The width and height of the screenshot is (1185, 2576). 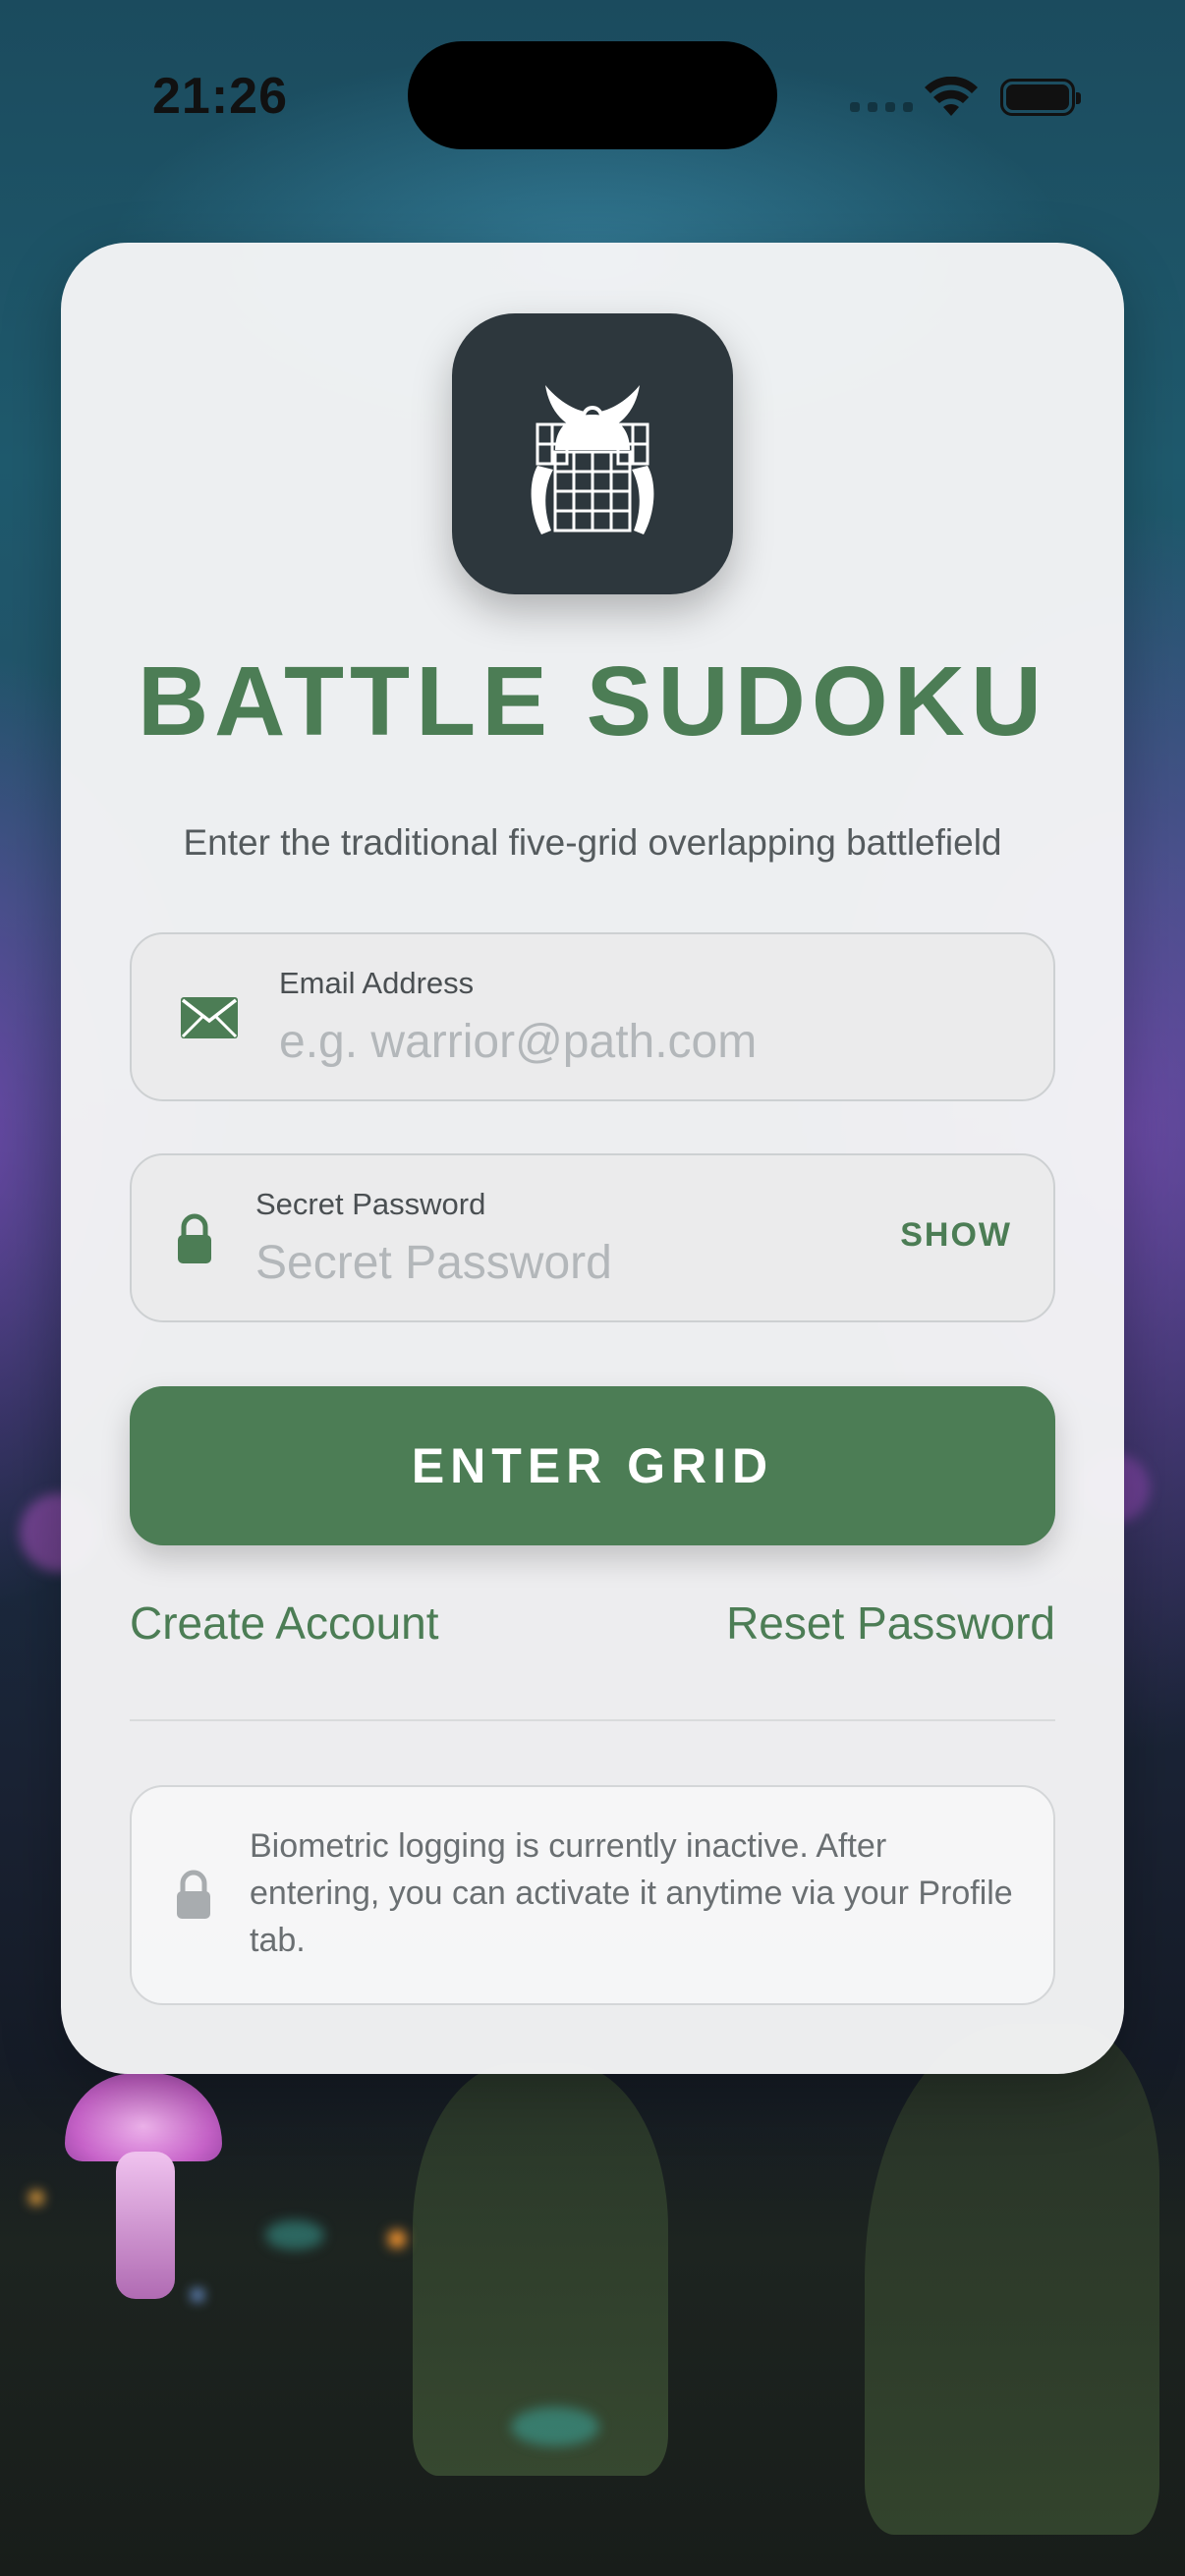 What do you see at coordinates (518, 1042) in the screenshot?
I see `email-input: e.g. warrior@path.com` at bounding box center [518, 1042].